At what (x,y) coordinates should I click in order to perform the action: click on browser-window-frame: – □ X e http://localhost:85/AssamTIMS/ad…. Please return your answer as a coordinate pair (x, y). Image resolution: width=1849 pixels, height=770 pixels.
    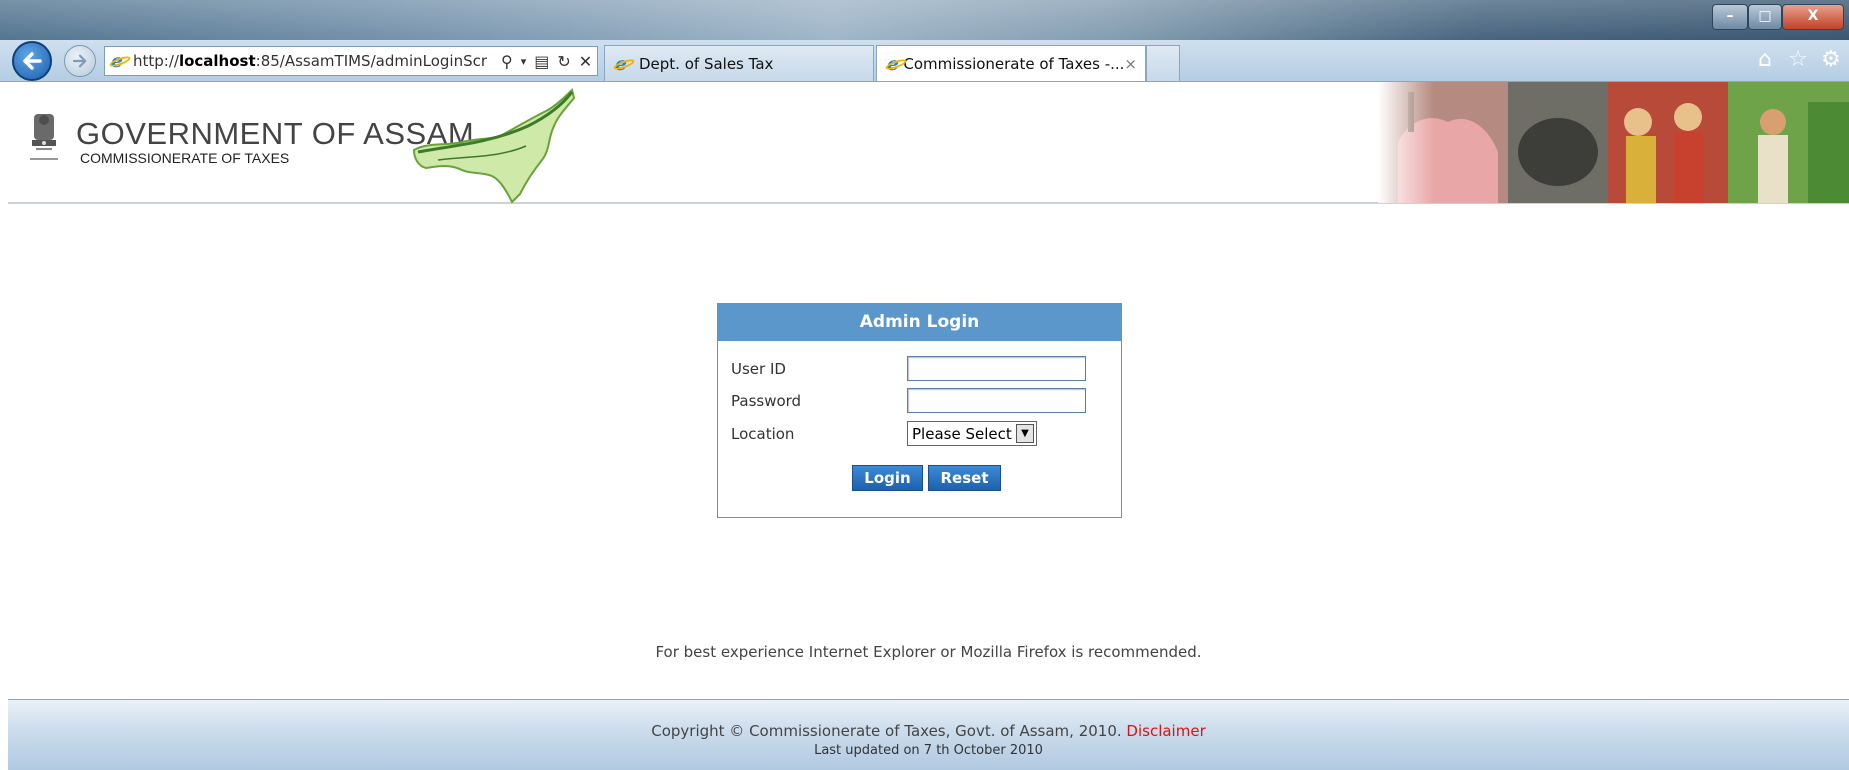
    Looking at the image, I should click on (924, 41).